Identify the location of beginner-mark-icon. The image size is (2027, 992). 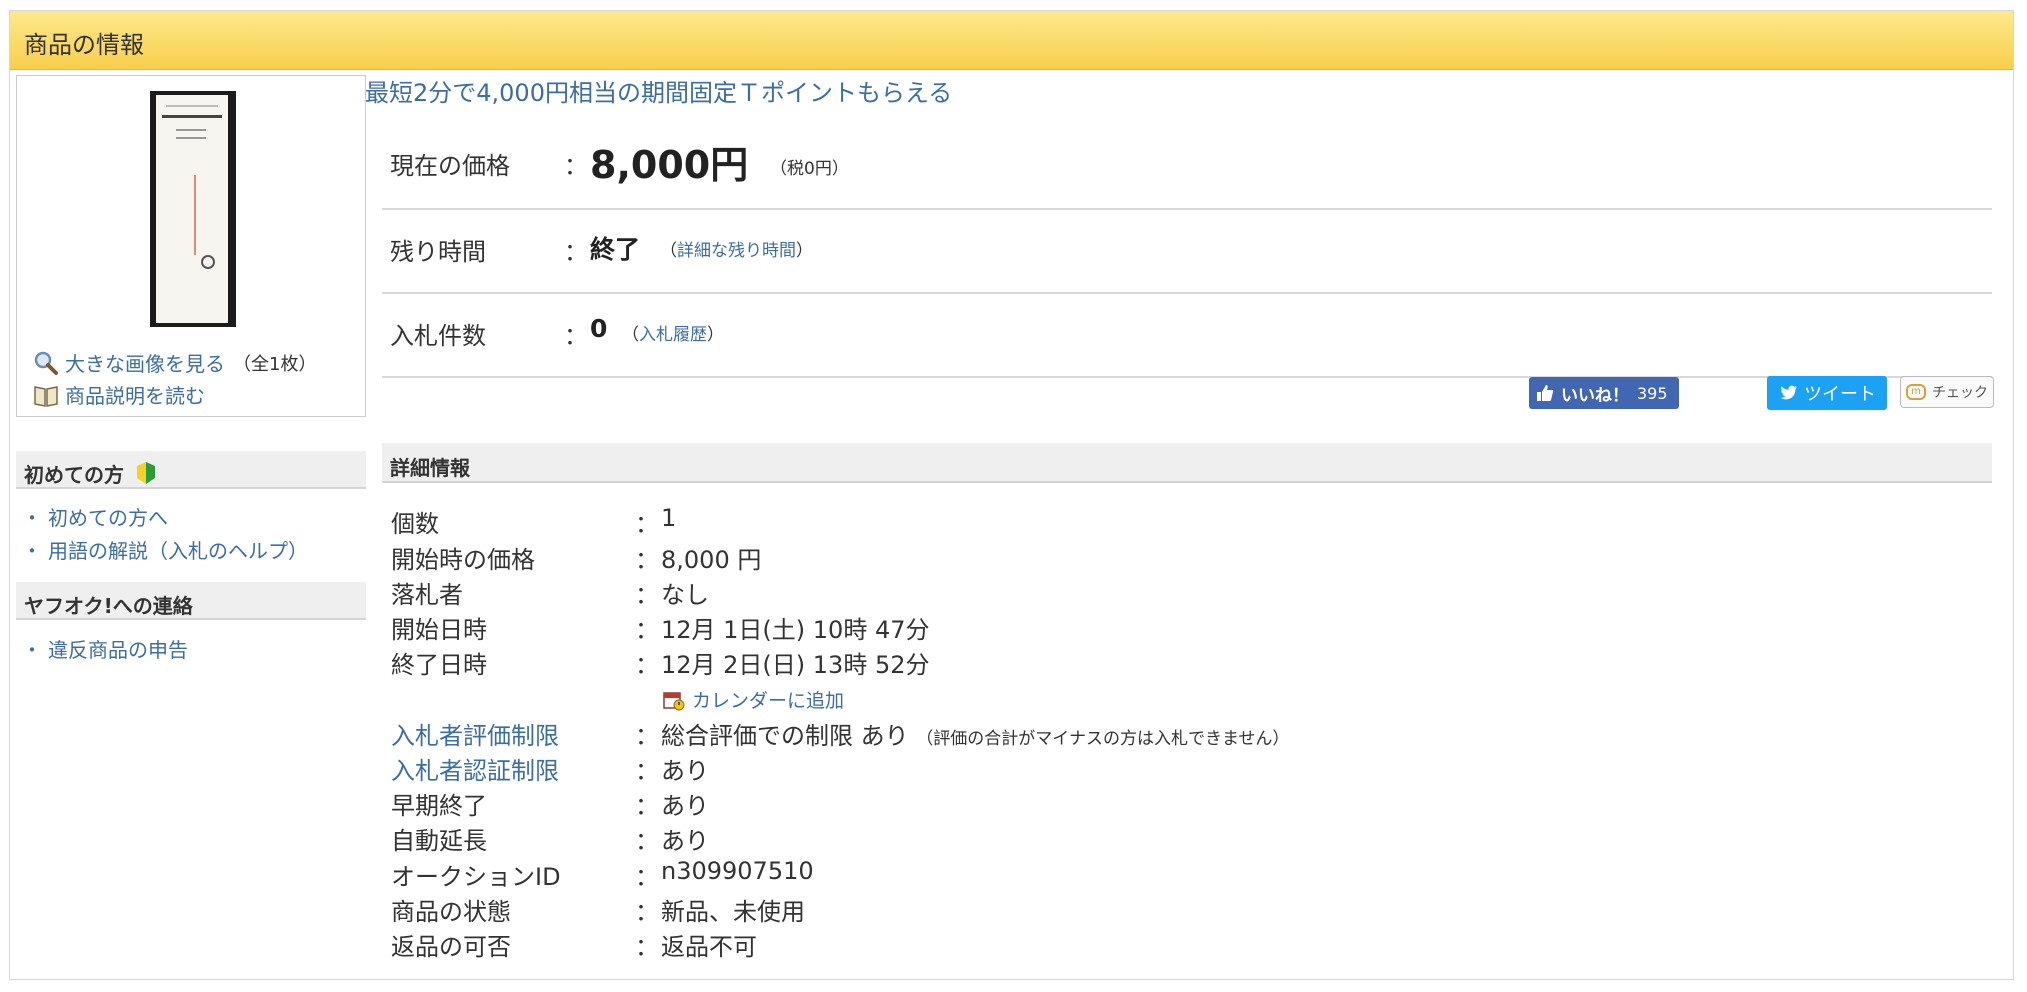
(145, 473).